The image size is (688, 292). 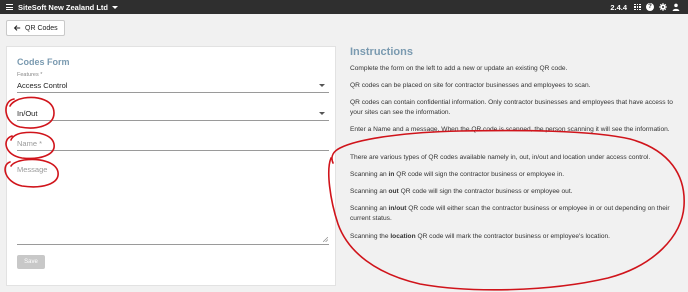 What do you see at coordinates (43, 62) in the screenshot?
I see `form-title: Codes Form` at bounding box center [43, 62].